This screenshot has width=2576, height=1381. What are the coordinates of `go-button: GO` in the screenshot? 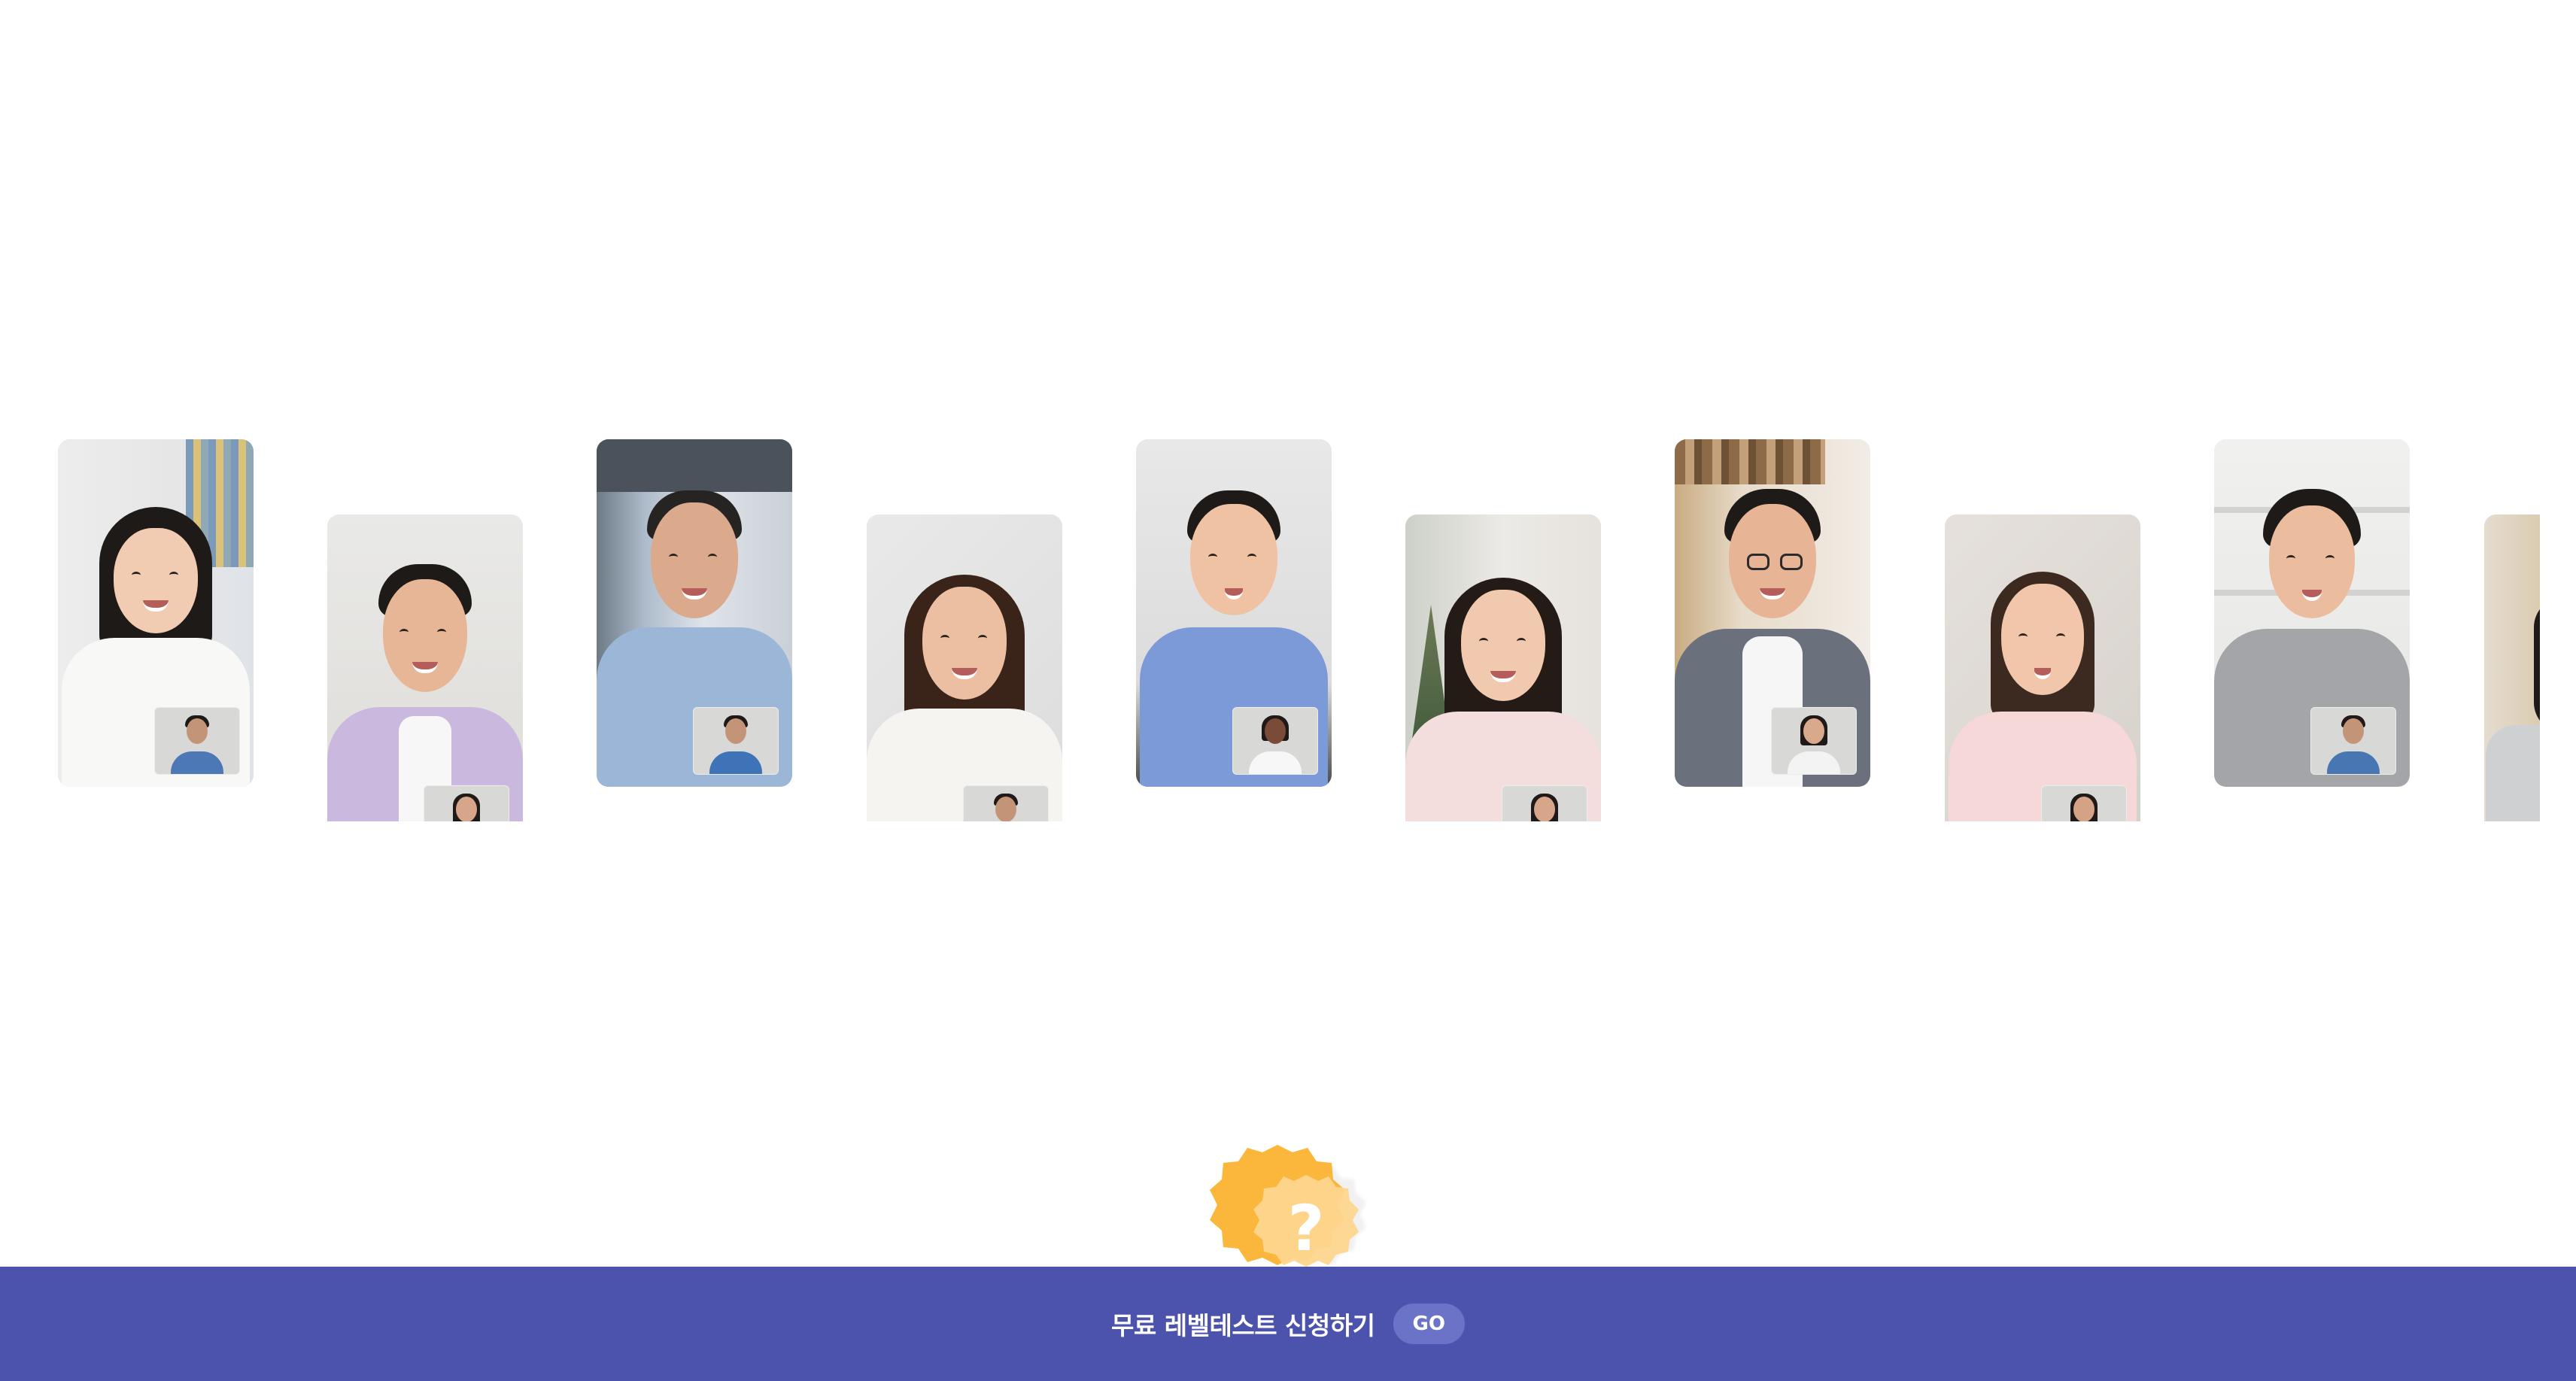 It's located at (1429, 1324).